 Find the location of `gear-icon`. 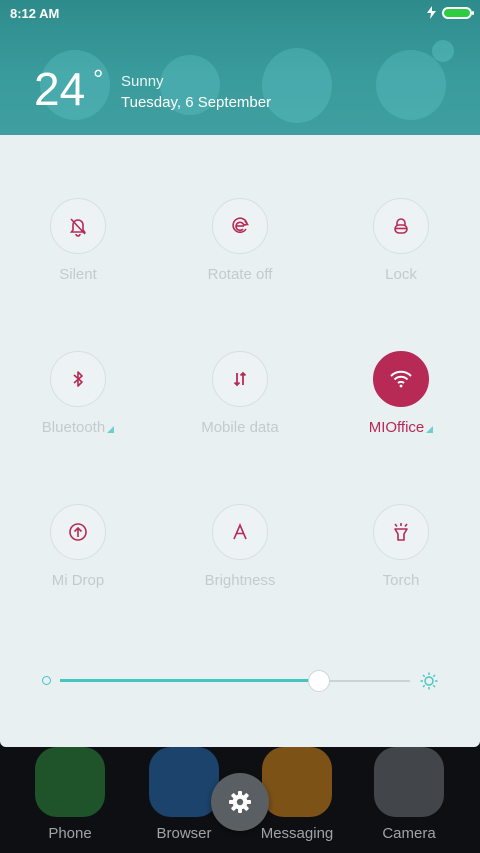

gear-icon is located at coordinates (240, 802).